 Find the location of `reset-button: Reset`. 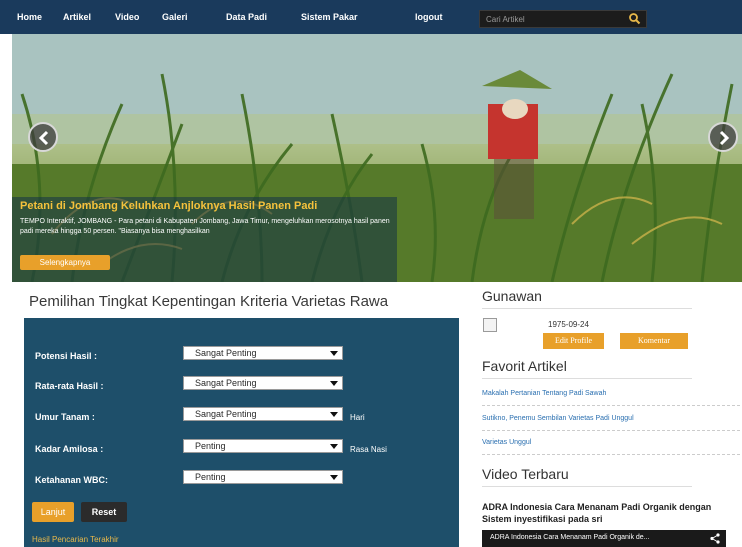

reset-button: Reset is located at coordinates (104, 512).